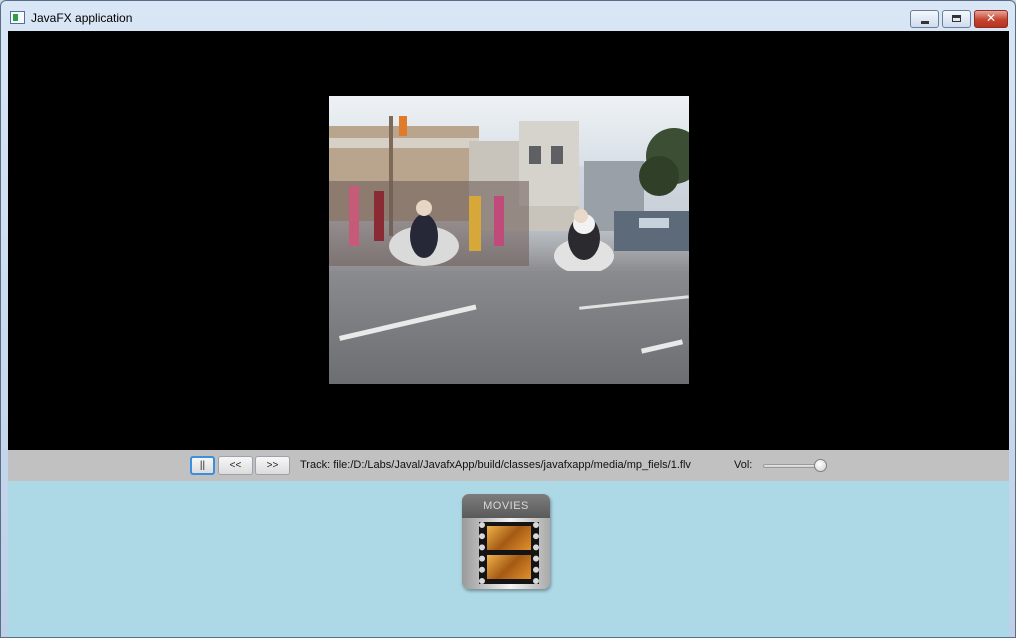  What do you see at coordinates (820, 465) in the screenshot?
I see `volume-slider-thumb` at bounding box center [820, 465].